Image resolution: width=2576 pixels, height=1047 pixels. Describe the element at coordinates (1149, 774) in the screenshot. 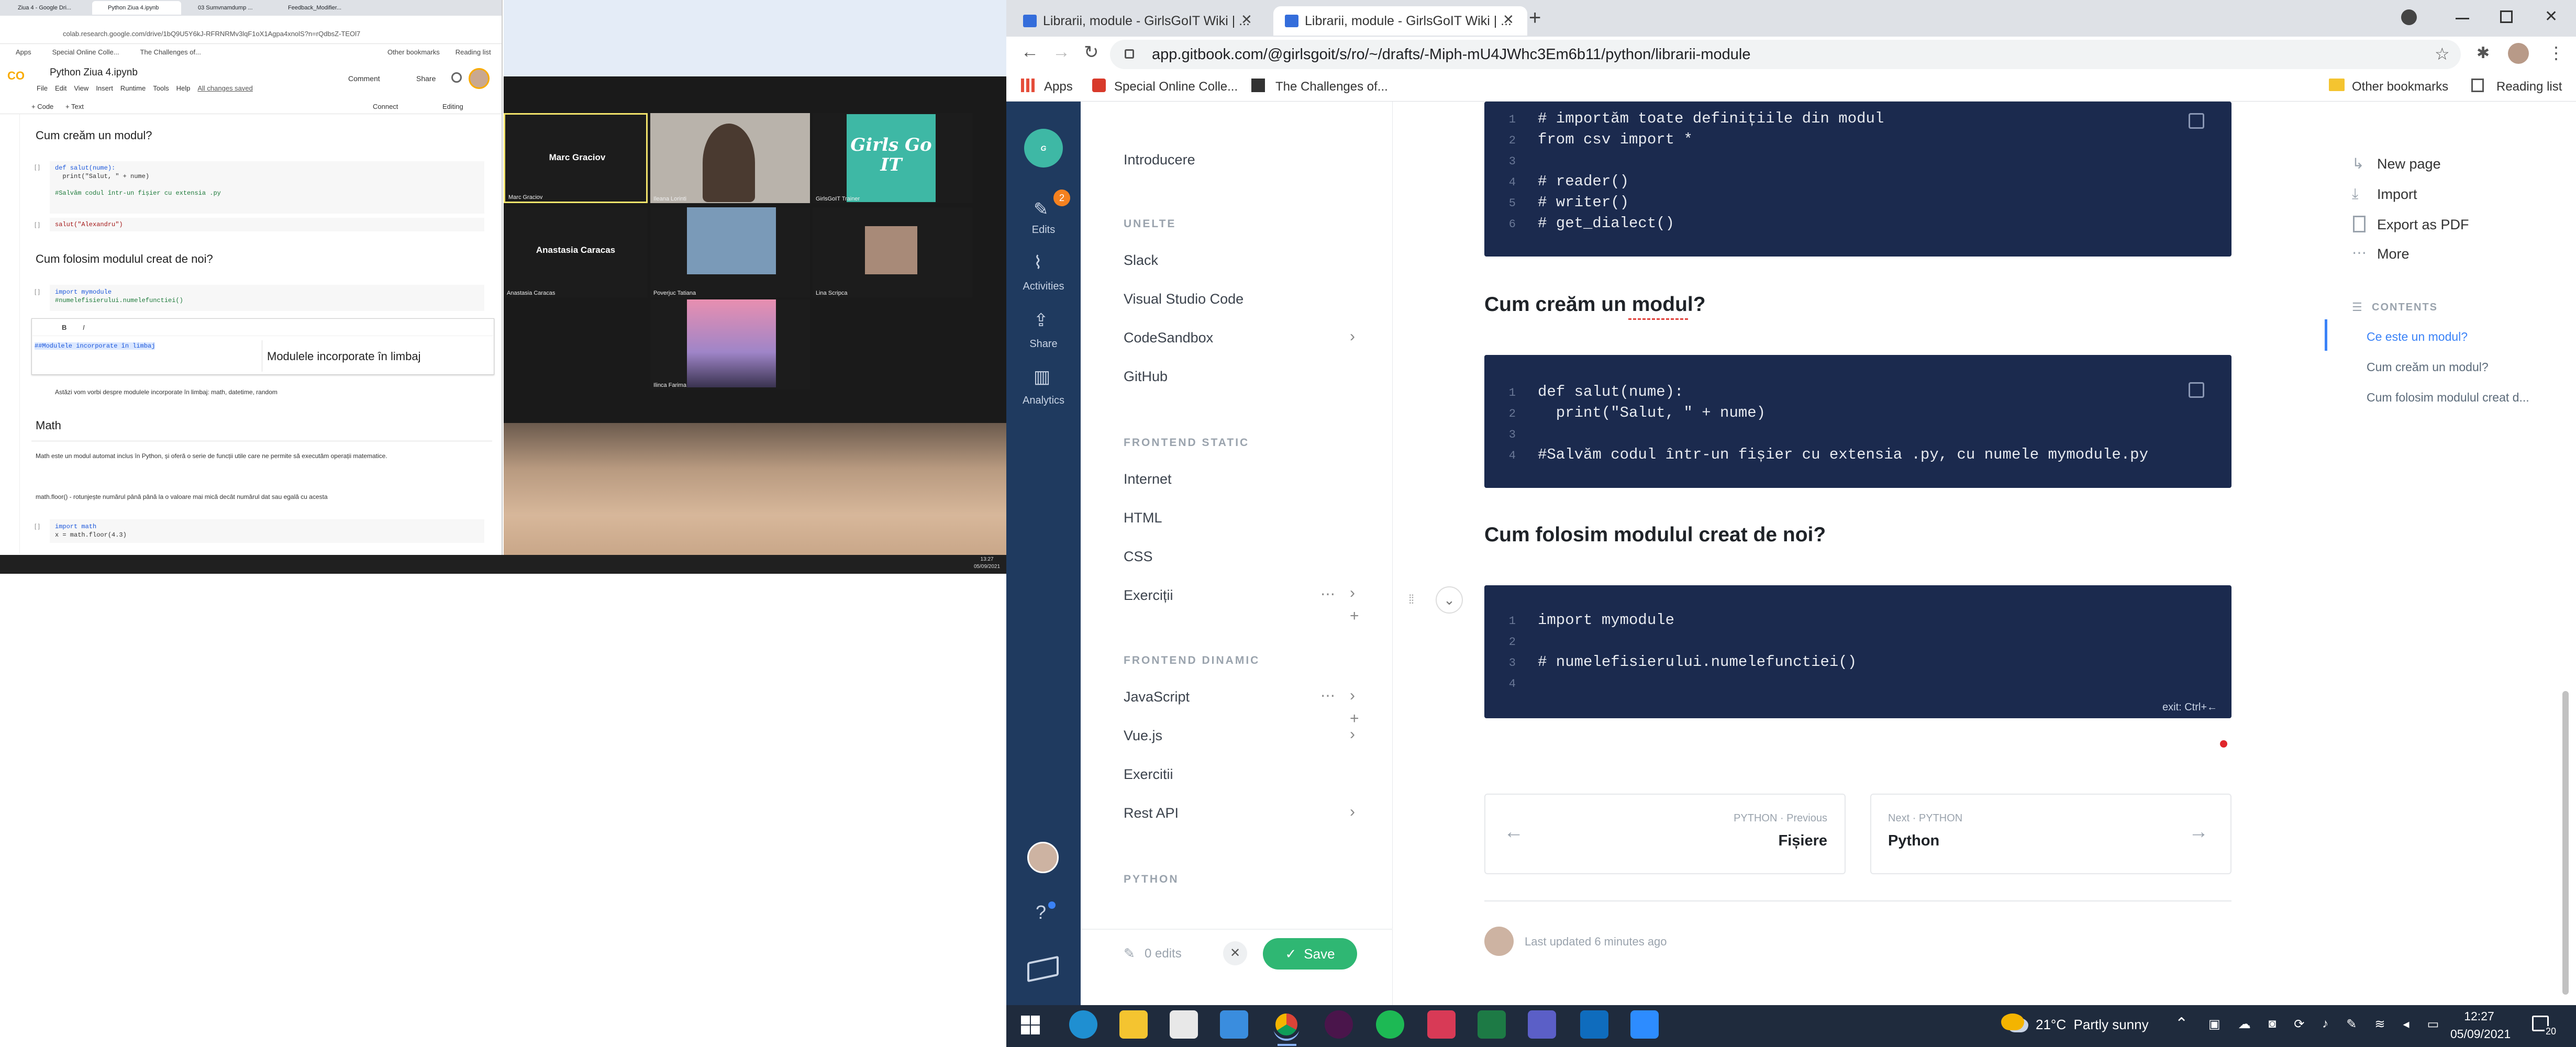

I see `nav-item: Exercitii` at that location.